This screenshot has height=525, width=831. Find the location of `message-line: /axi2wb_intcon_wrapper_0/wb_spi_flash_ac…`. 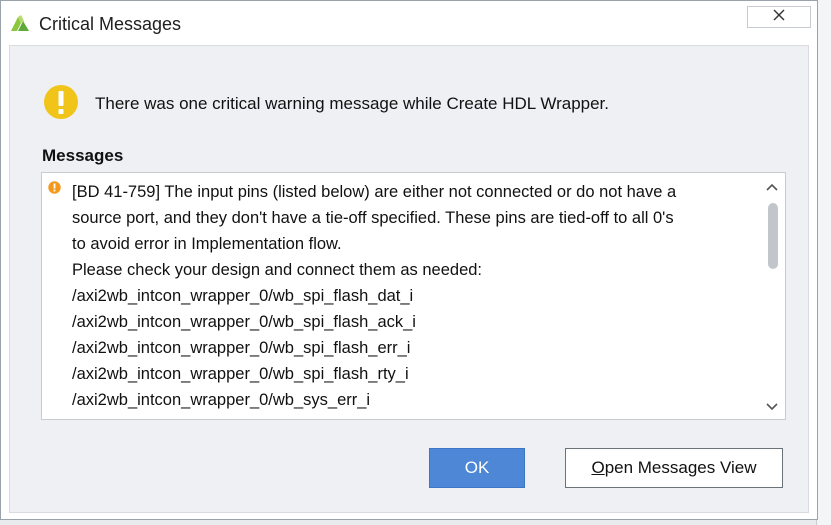

message-line: /axi2wb_intcon_wrapper_0/wb_spi_flash_ac… is located at coordinates (244, 322).